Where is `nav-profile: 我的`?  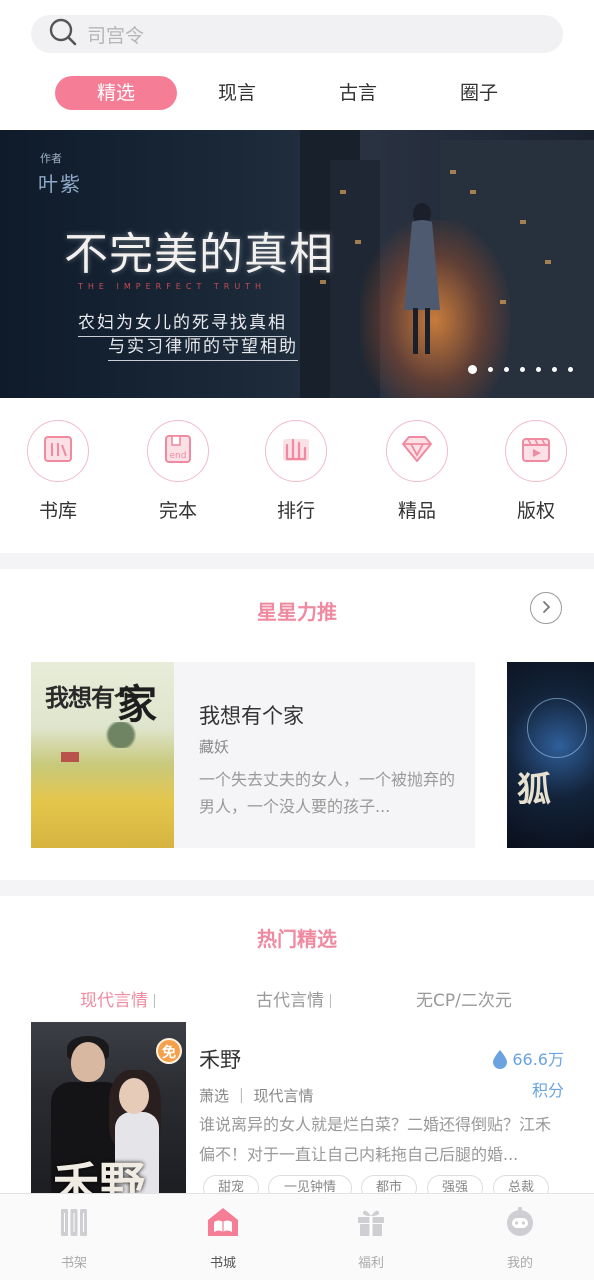 nav-profile: 我的 is located at coordinates (520, 1237).